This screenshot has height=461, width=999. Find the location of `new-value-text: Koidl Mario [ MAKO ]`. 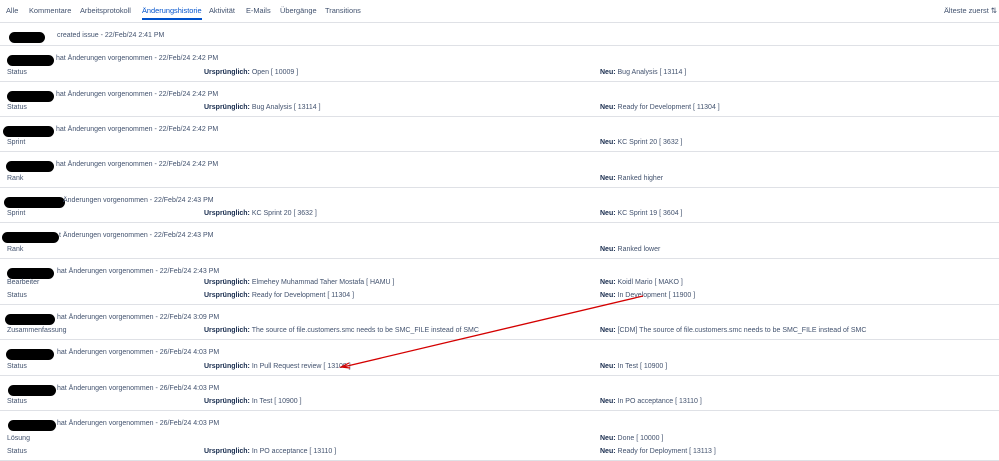

new-value-text: Koidl Mario [ MAKO ] is located at coordinates (650, 282).